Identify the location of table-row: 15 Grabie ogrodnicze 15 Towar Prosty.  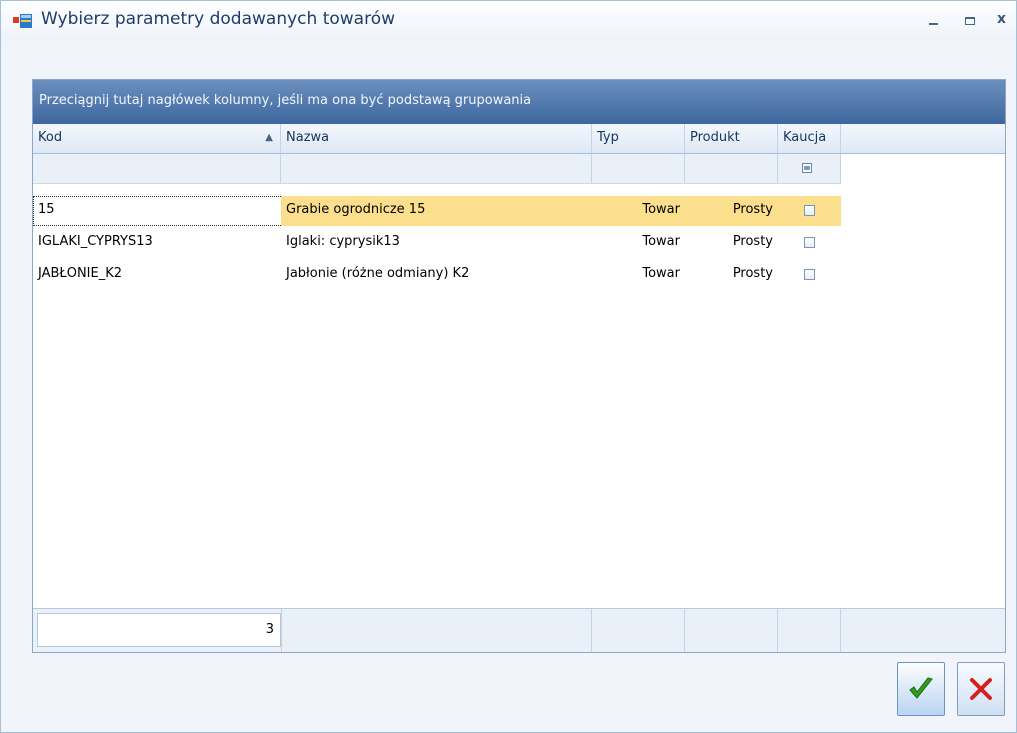
(437, 211).